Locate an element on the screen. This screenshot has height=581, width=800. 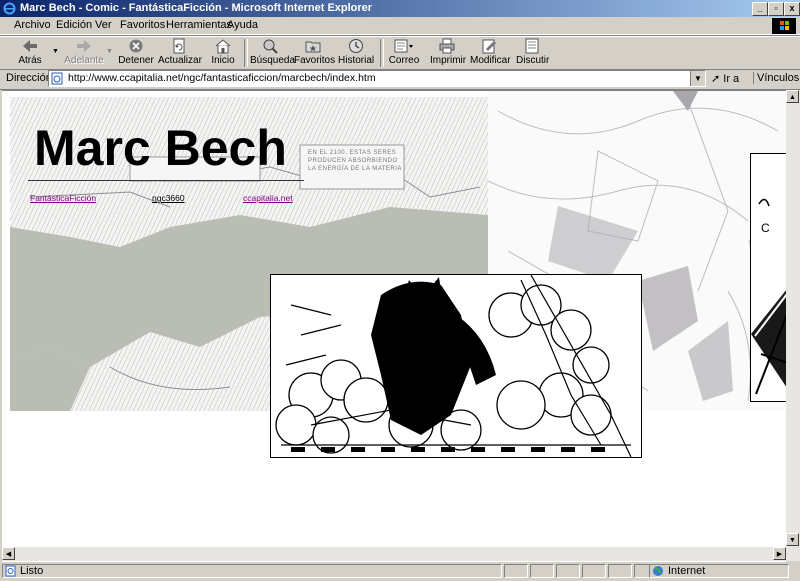
back-button: Atrás is located at coordinates (30, 53).